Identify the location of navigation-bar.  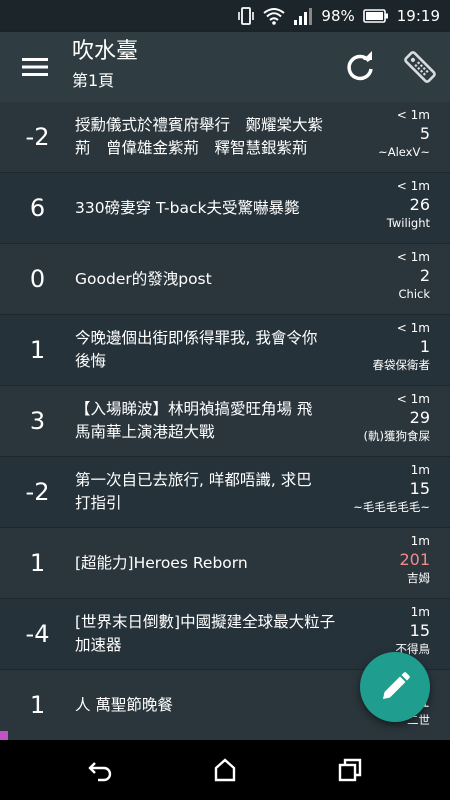
(225, 770).